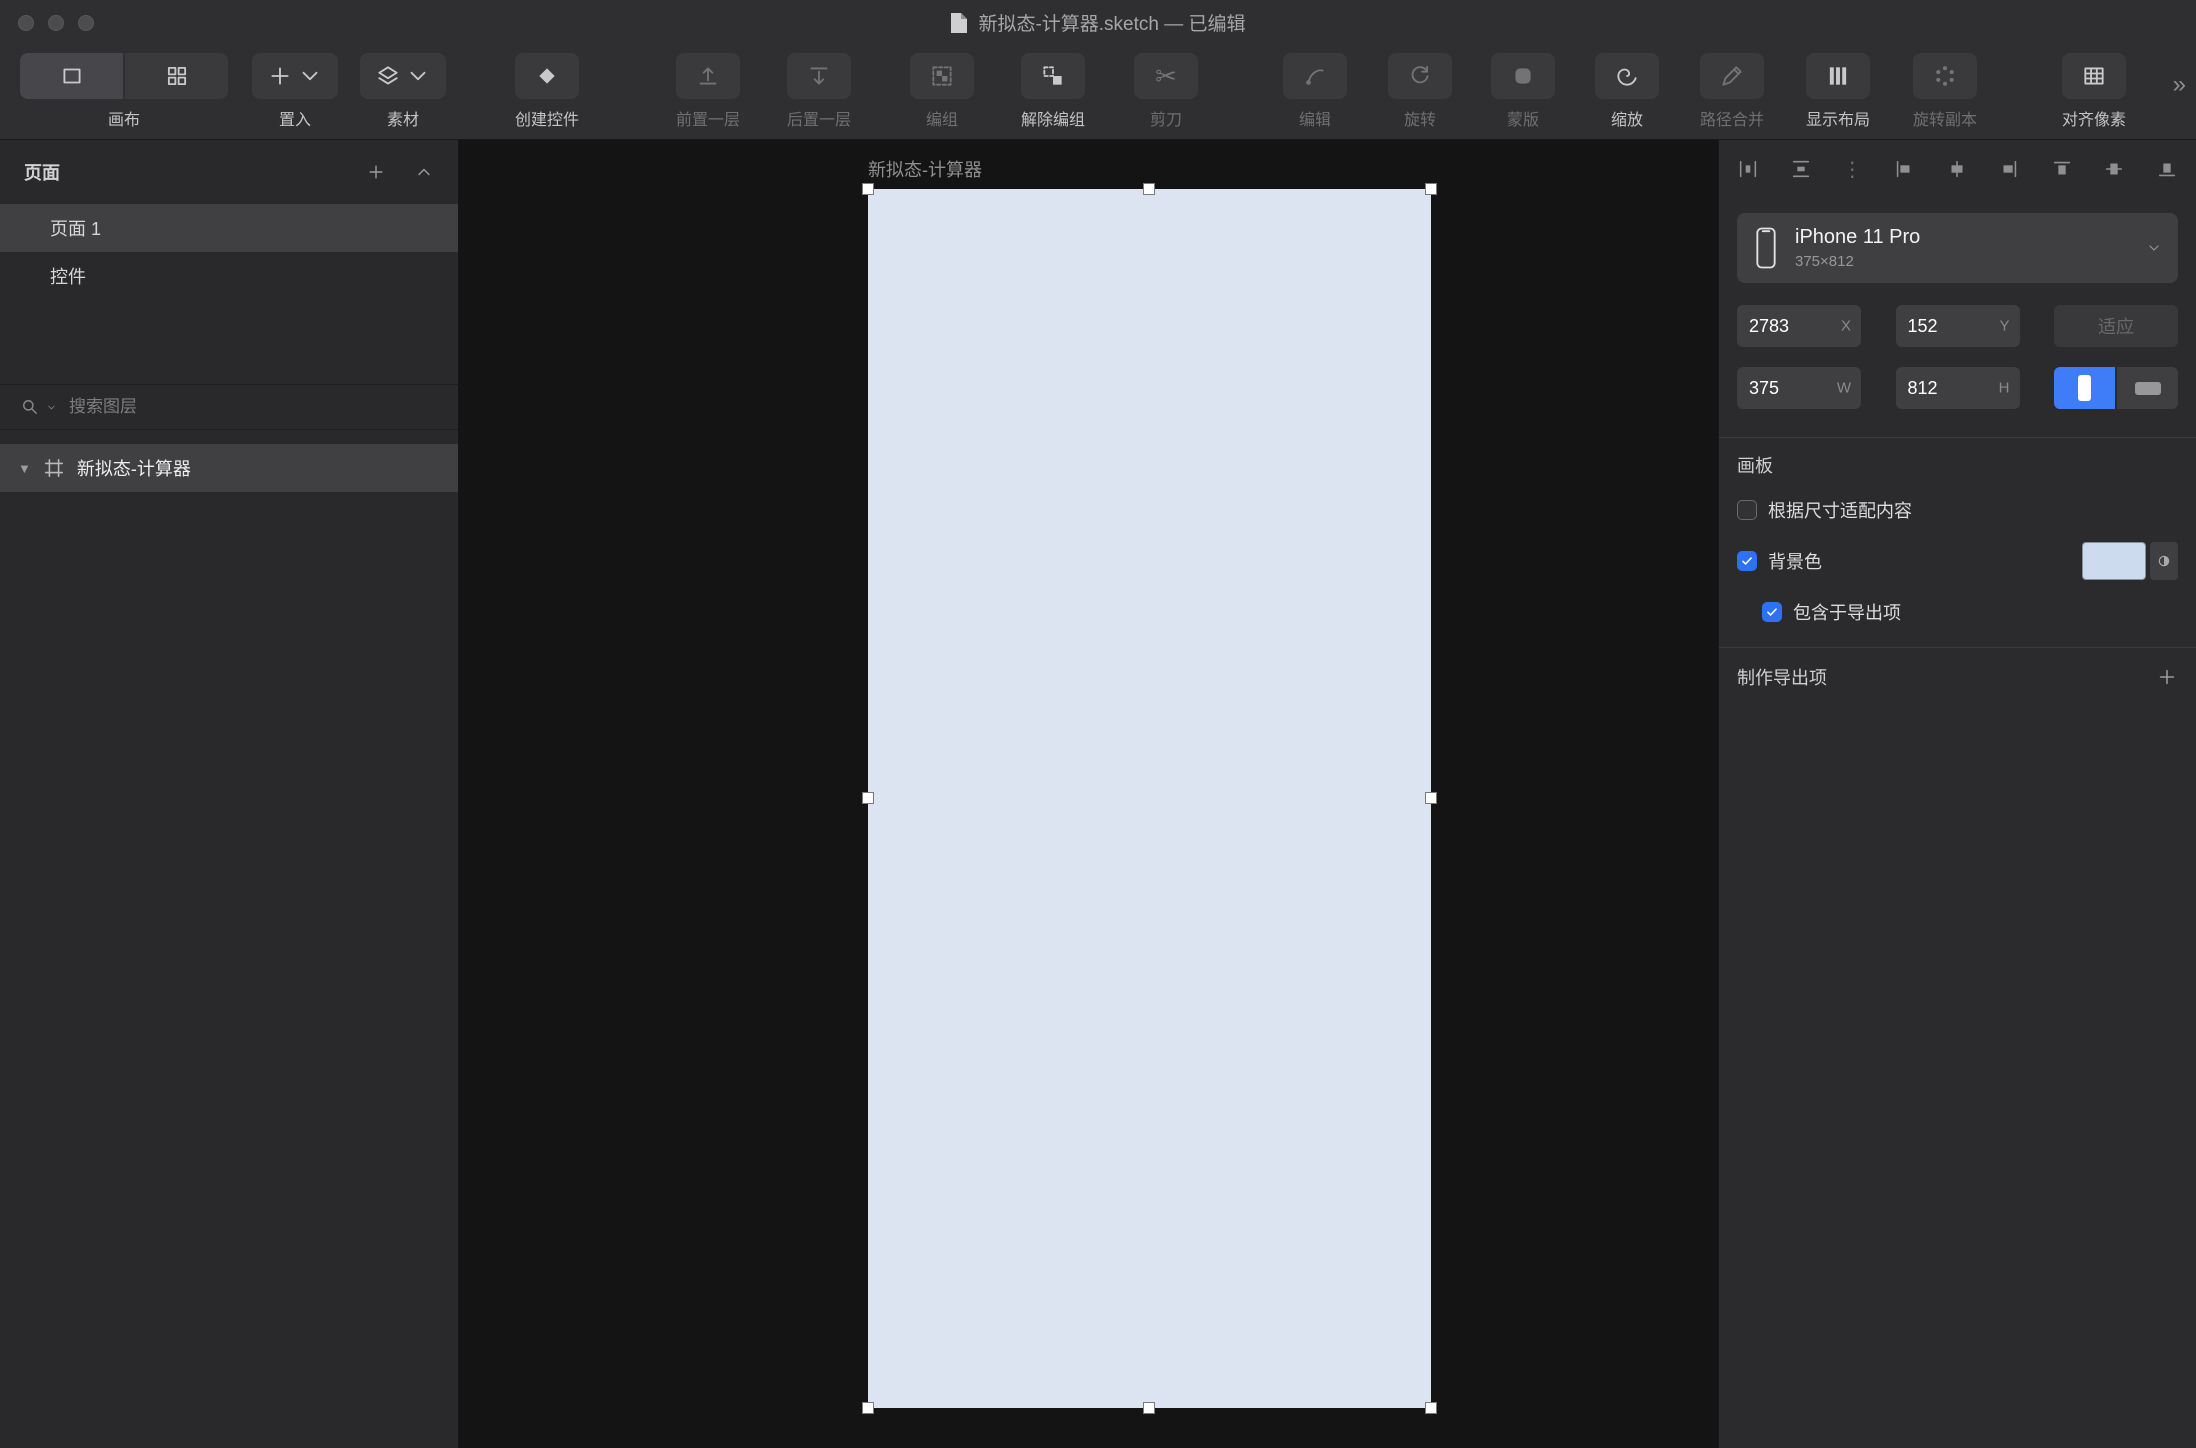 The image size is (2196, 1448). Describe the element at coordinates (1053, 76) in the screenshot. I see `ungroup-icon` at that location.